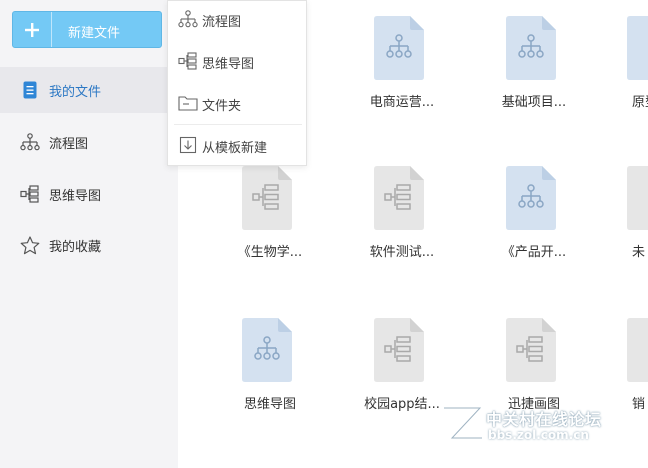 Image resolution: width=648 pixels, height=468 pixels. What do you see at coordinates (228, 64) in the screenshot?
I see `dropdown-item-label: 思维导图` at bounding box center [228, 64].